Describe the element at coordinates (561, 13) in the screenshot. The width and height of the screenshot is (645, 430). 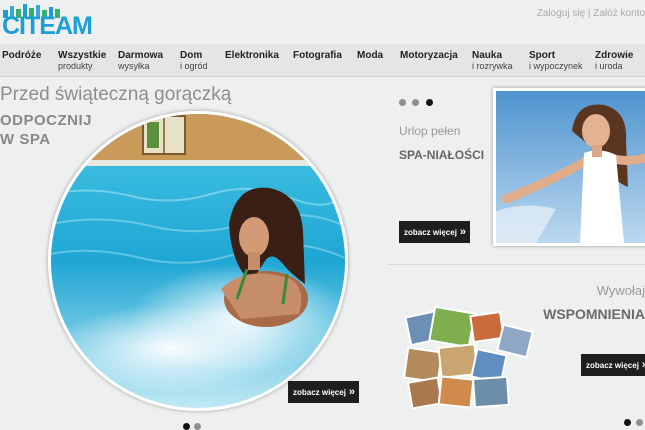
I see `login-link: Zaloguj się` at that location.